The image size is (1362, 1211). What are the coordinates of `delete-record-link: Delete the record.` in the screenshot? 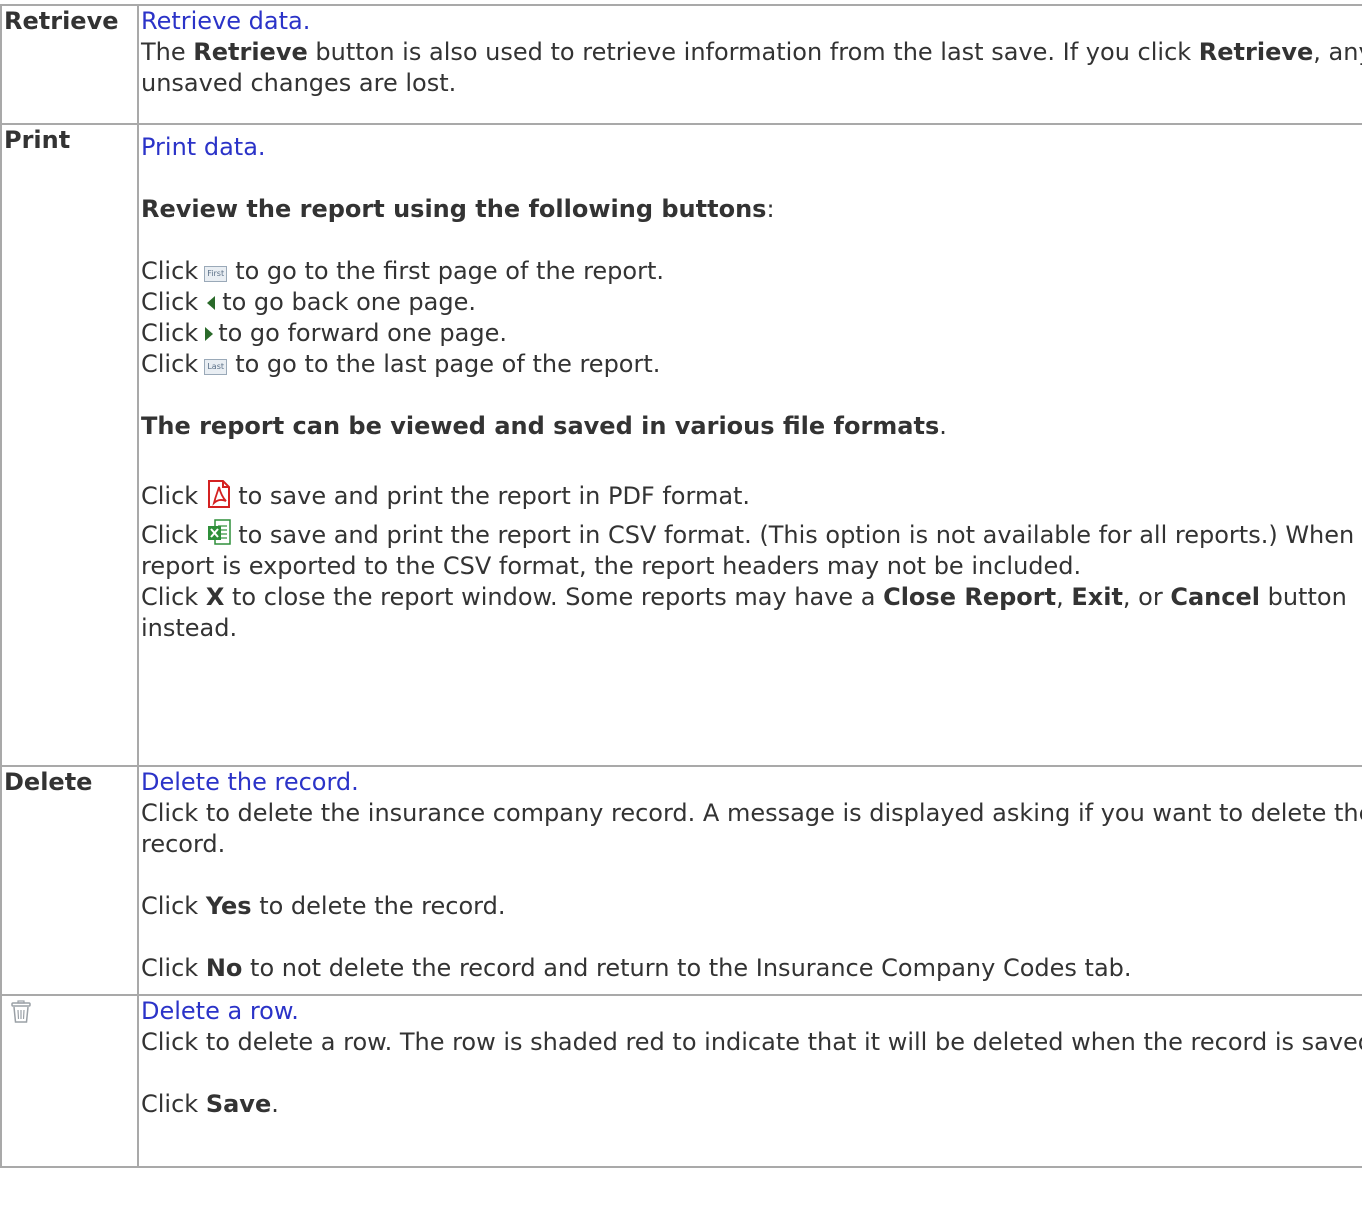 It's located at (751, 782).